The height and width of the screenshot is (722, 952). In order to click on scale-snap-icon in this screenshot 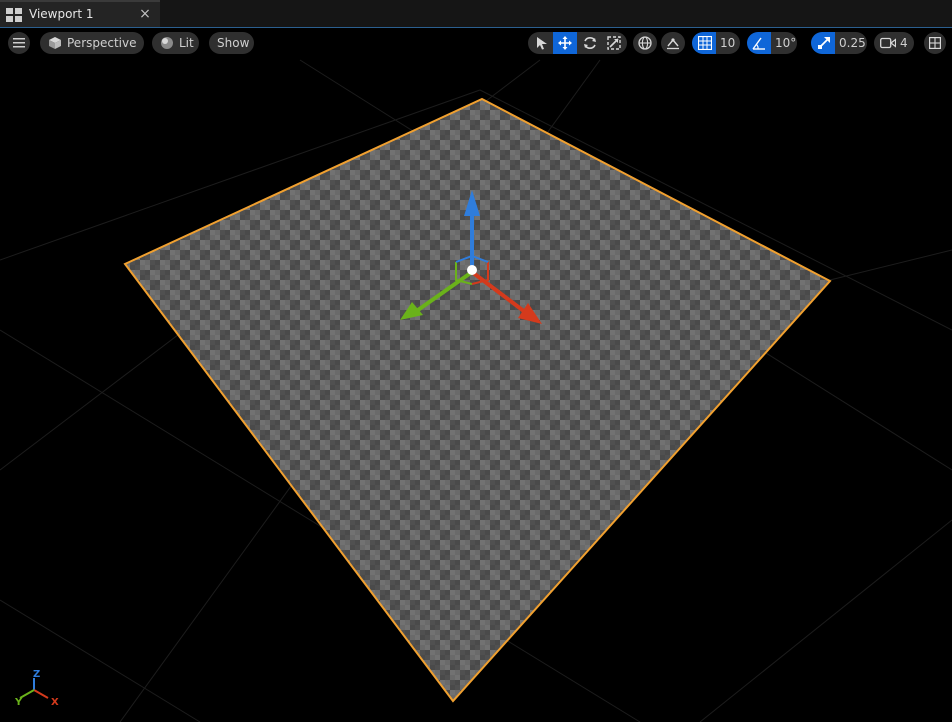, I will do `click(824, 43)`.